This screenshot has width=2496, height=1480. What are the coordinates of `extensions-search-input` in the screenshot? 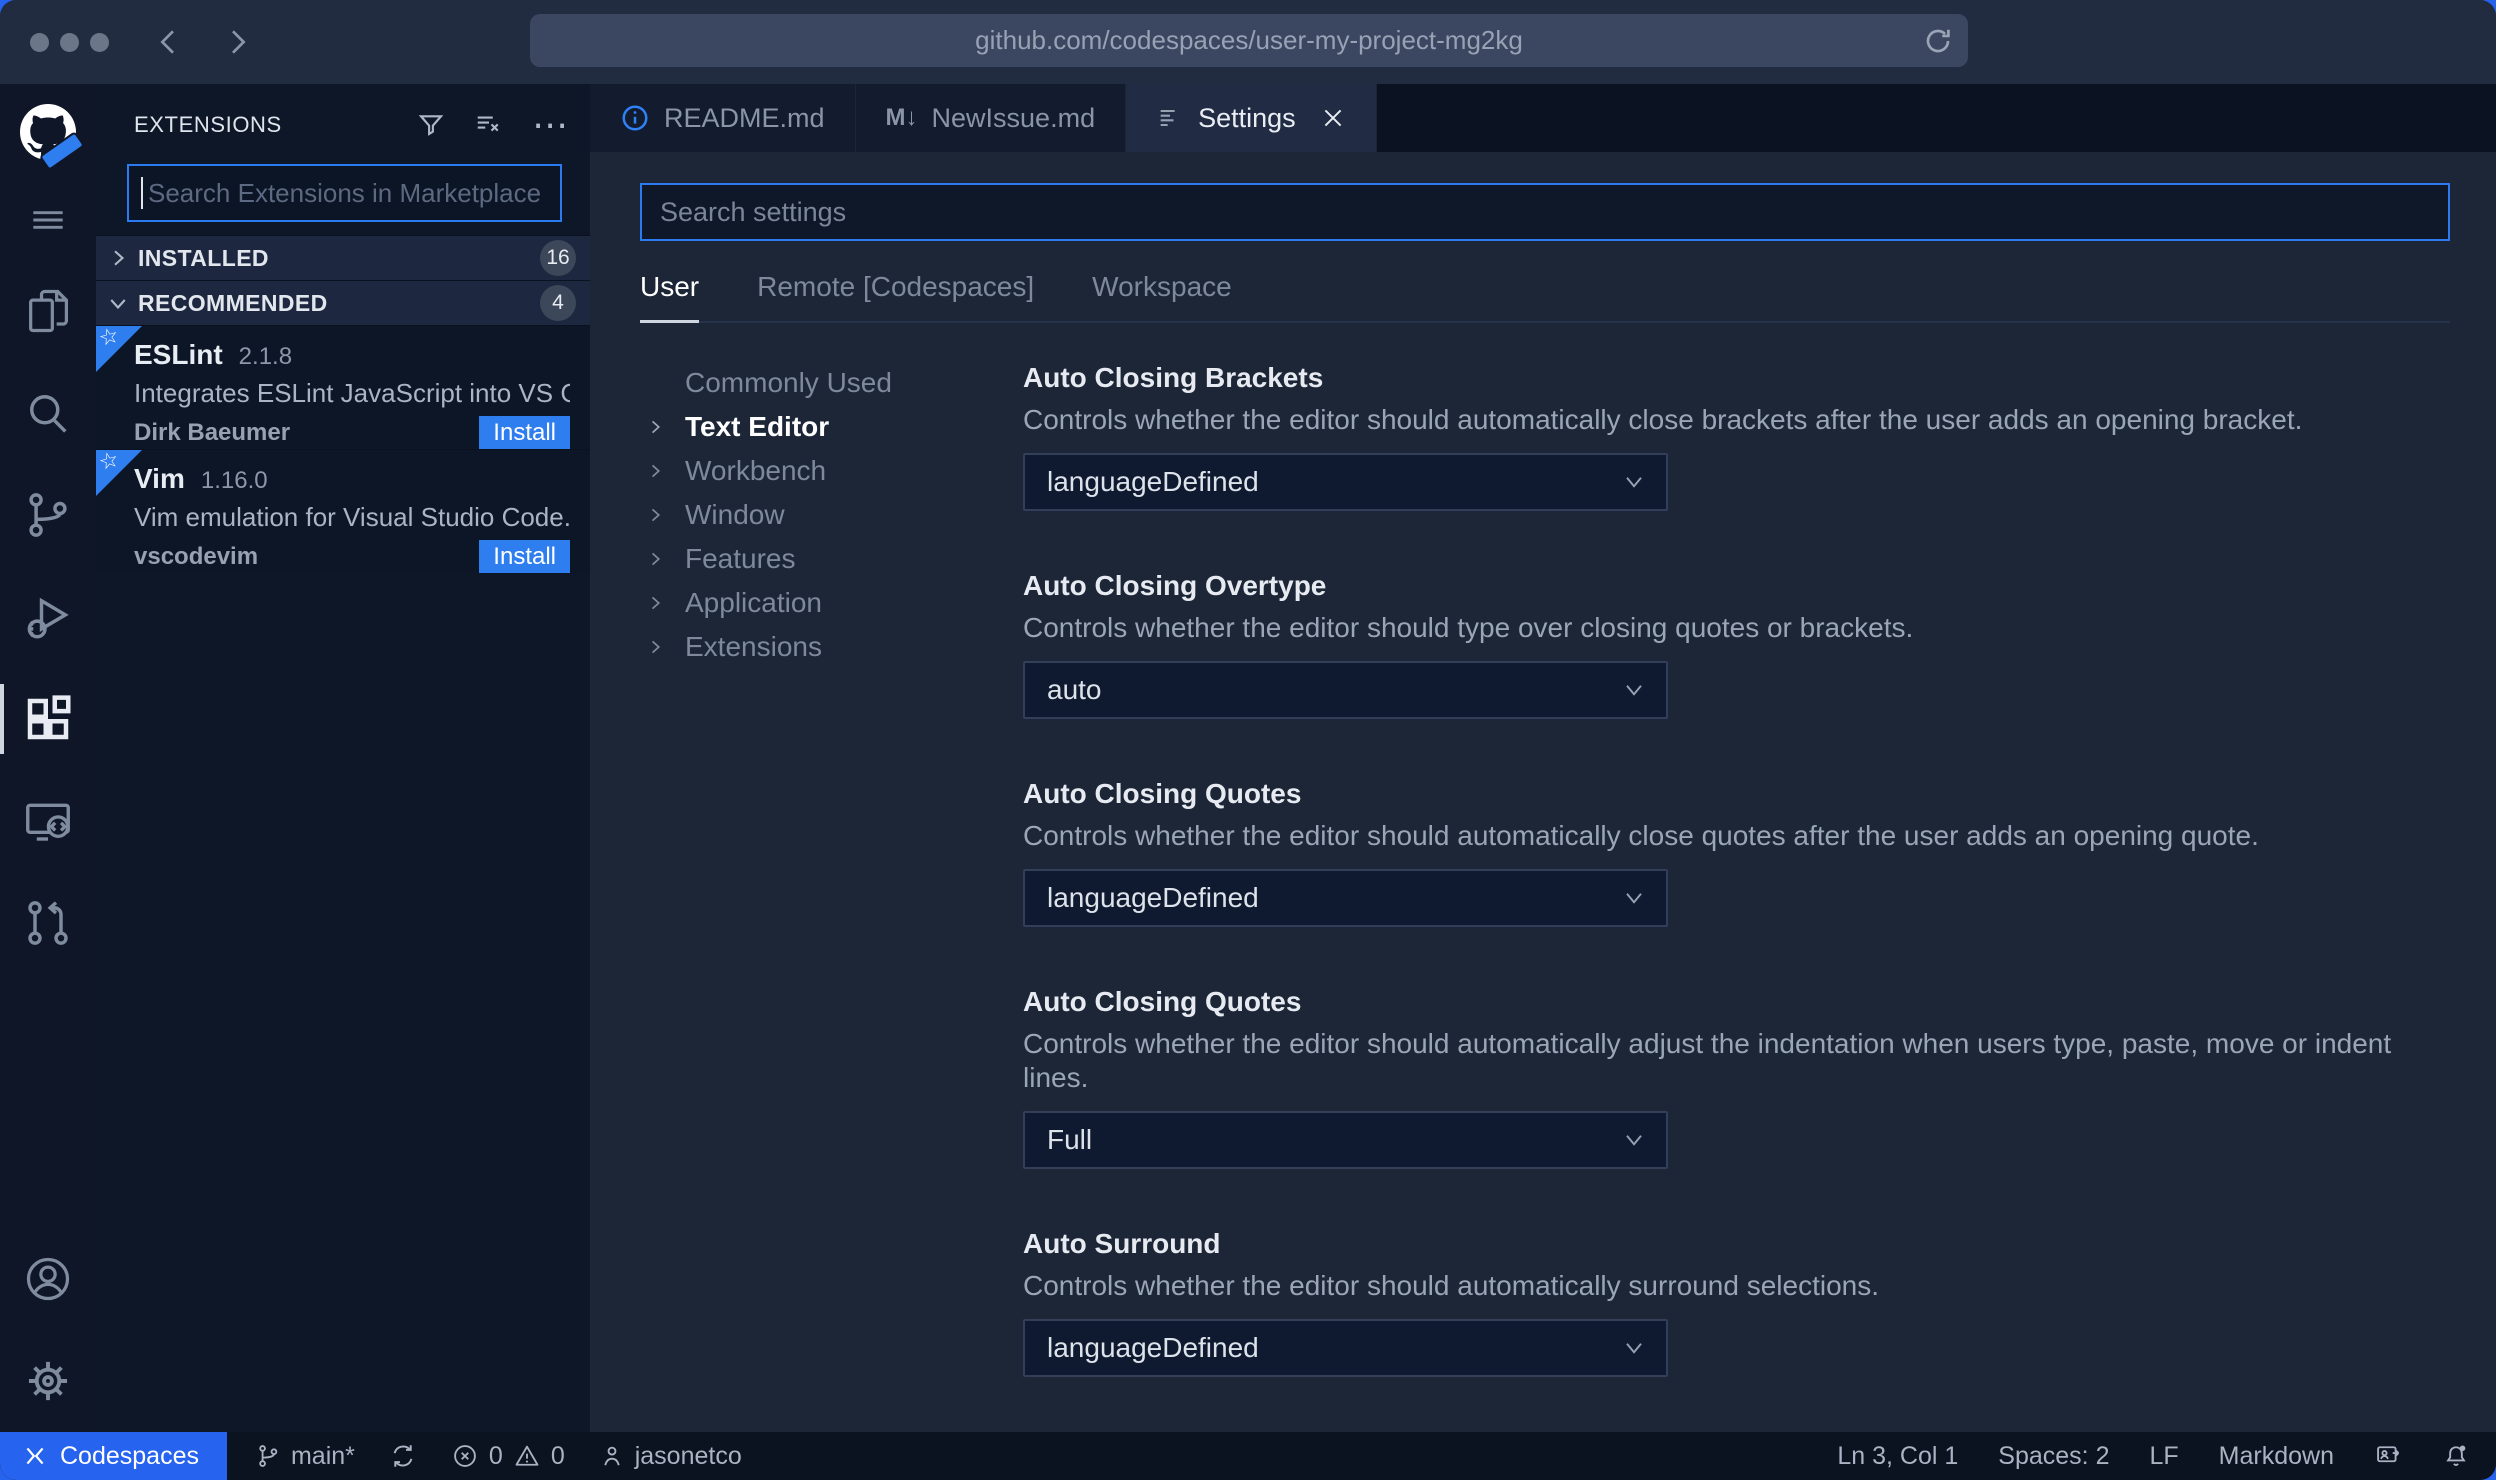 It's located at (347, 193).